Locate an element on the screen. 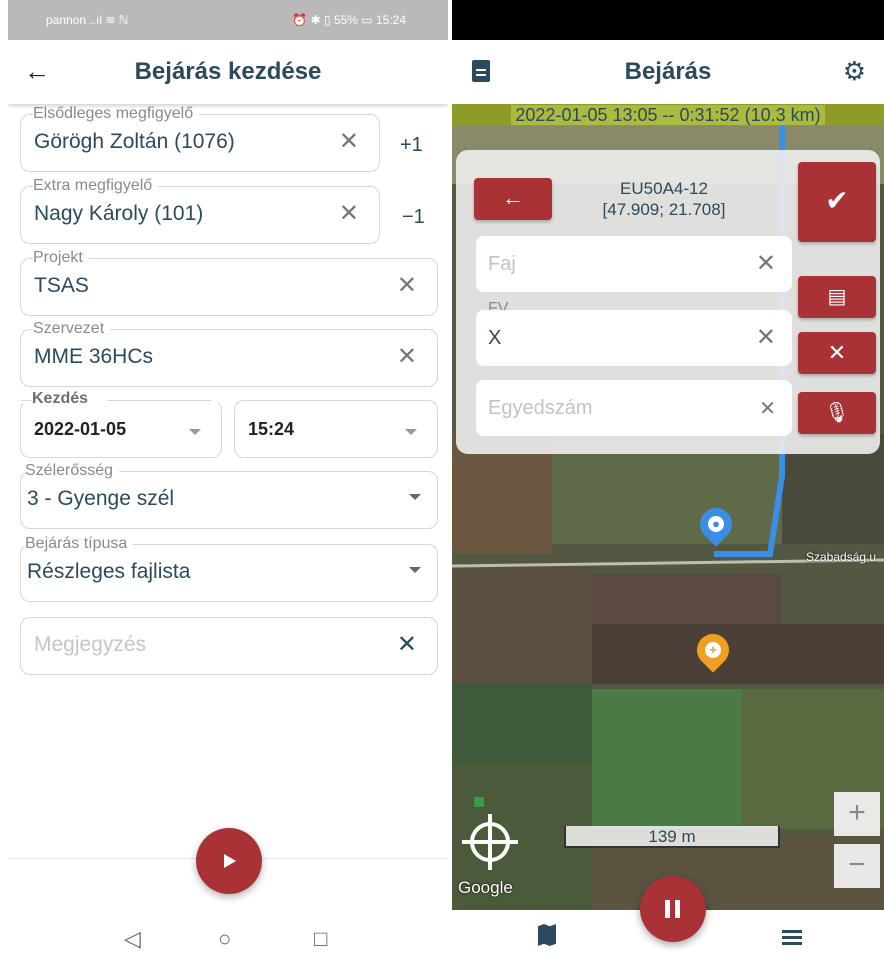 The height and width of the screenshot is (962, 884). list-icon is located at coordinates (792, 931).